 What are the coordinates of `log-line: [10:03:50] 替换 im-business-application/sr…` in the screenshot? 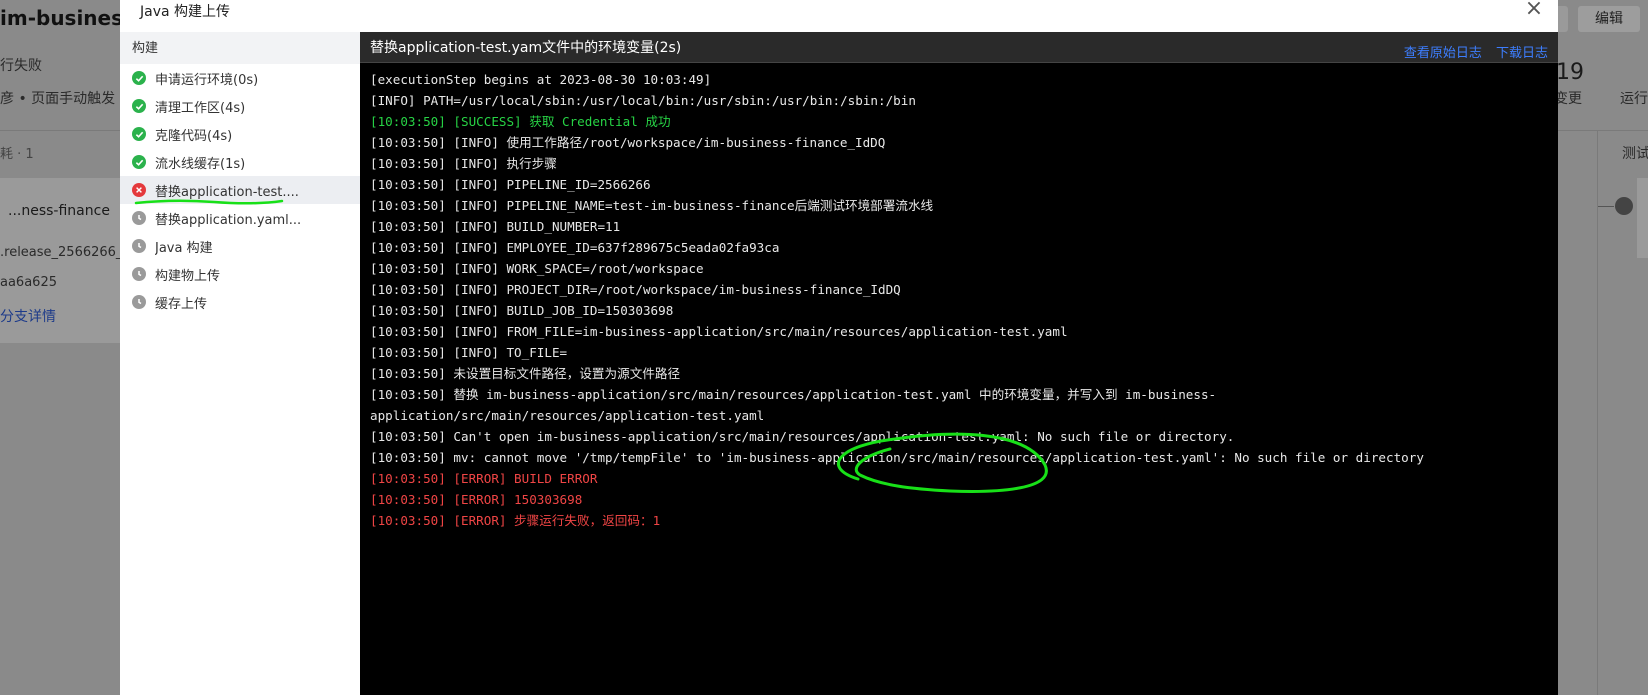 It's located at (793, 394).